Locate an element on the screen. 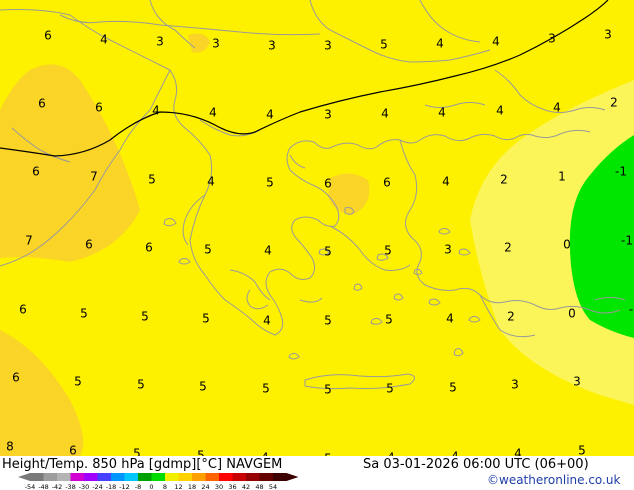 The width and height of the screenshot is (634, 490). scale-label: 0 is located at coordinates (151, 486).